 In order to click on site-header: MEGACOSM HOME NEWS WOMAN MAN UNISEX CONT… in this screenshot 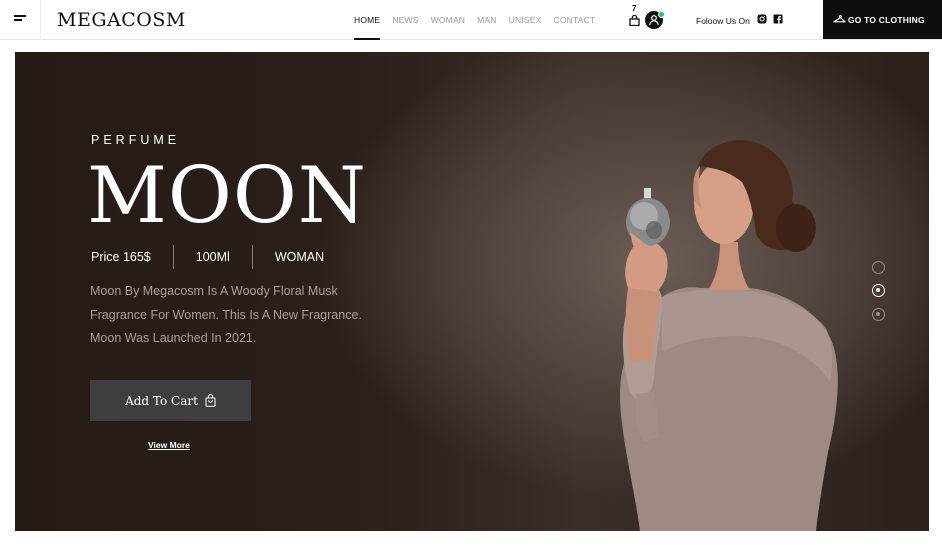, I will do `click(471, 20)`.